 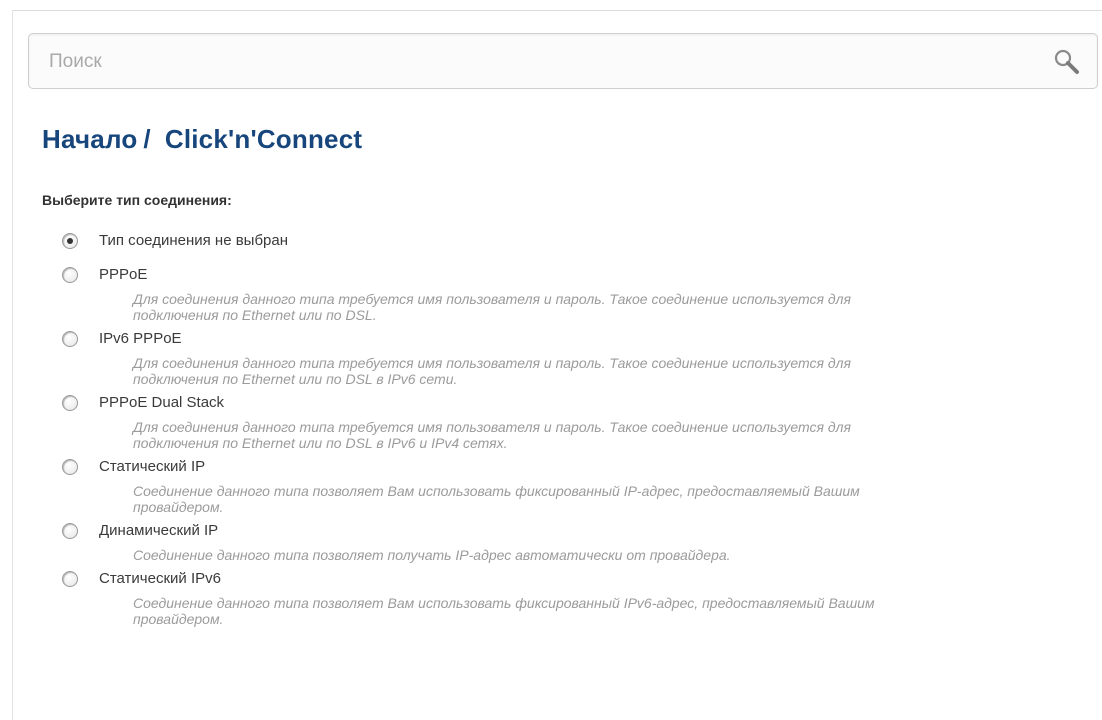 What do you see at coordinates (137, 200) in the screenshot?
I see `connection-type-prompt: Выберите тип соединения:` at bounding box center [137, 200].